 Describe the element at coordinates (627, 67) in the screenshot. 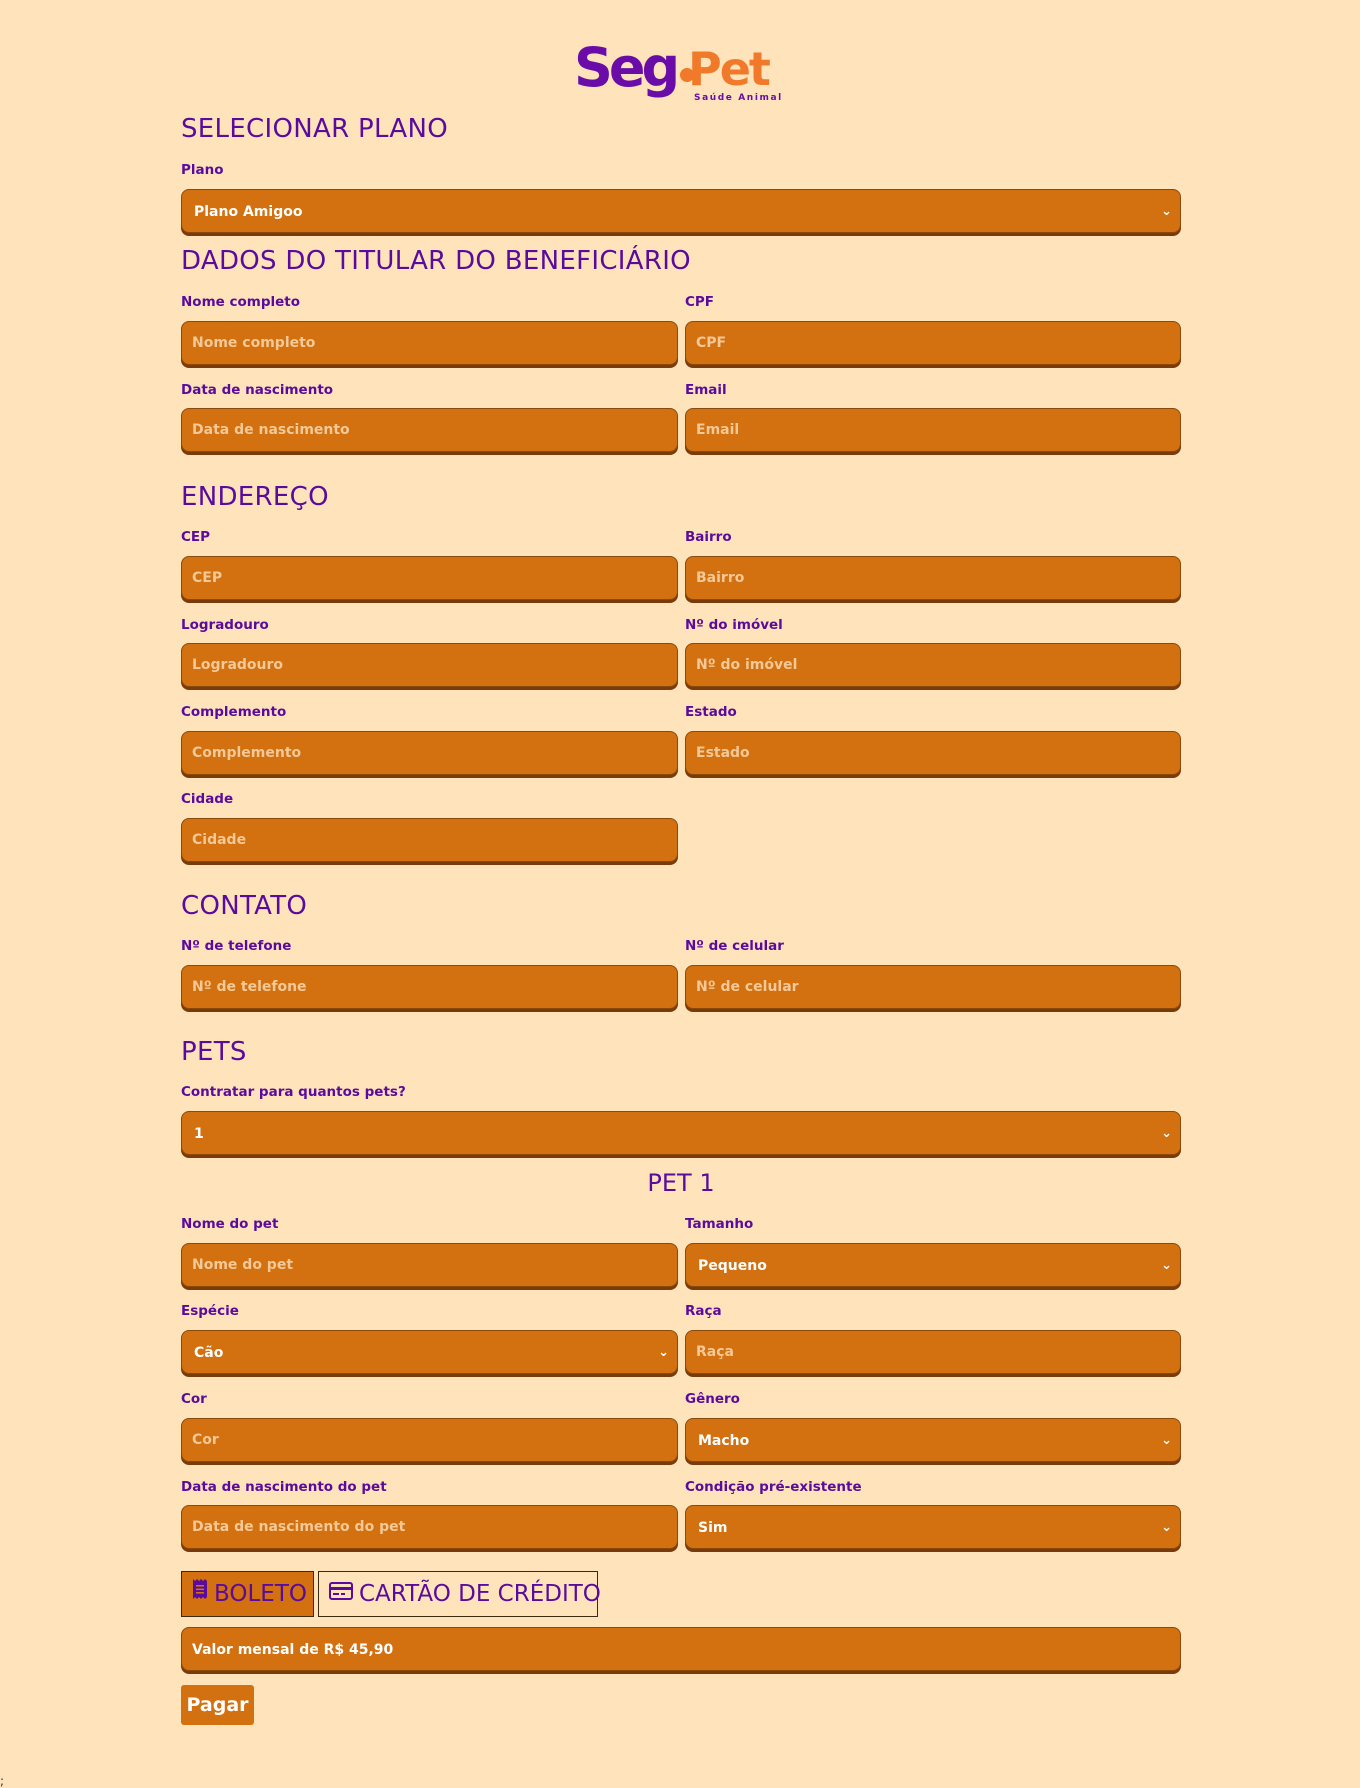

I see `logo-seg-text: Seg` at that location.